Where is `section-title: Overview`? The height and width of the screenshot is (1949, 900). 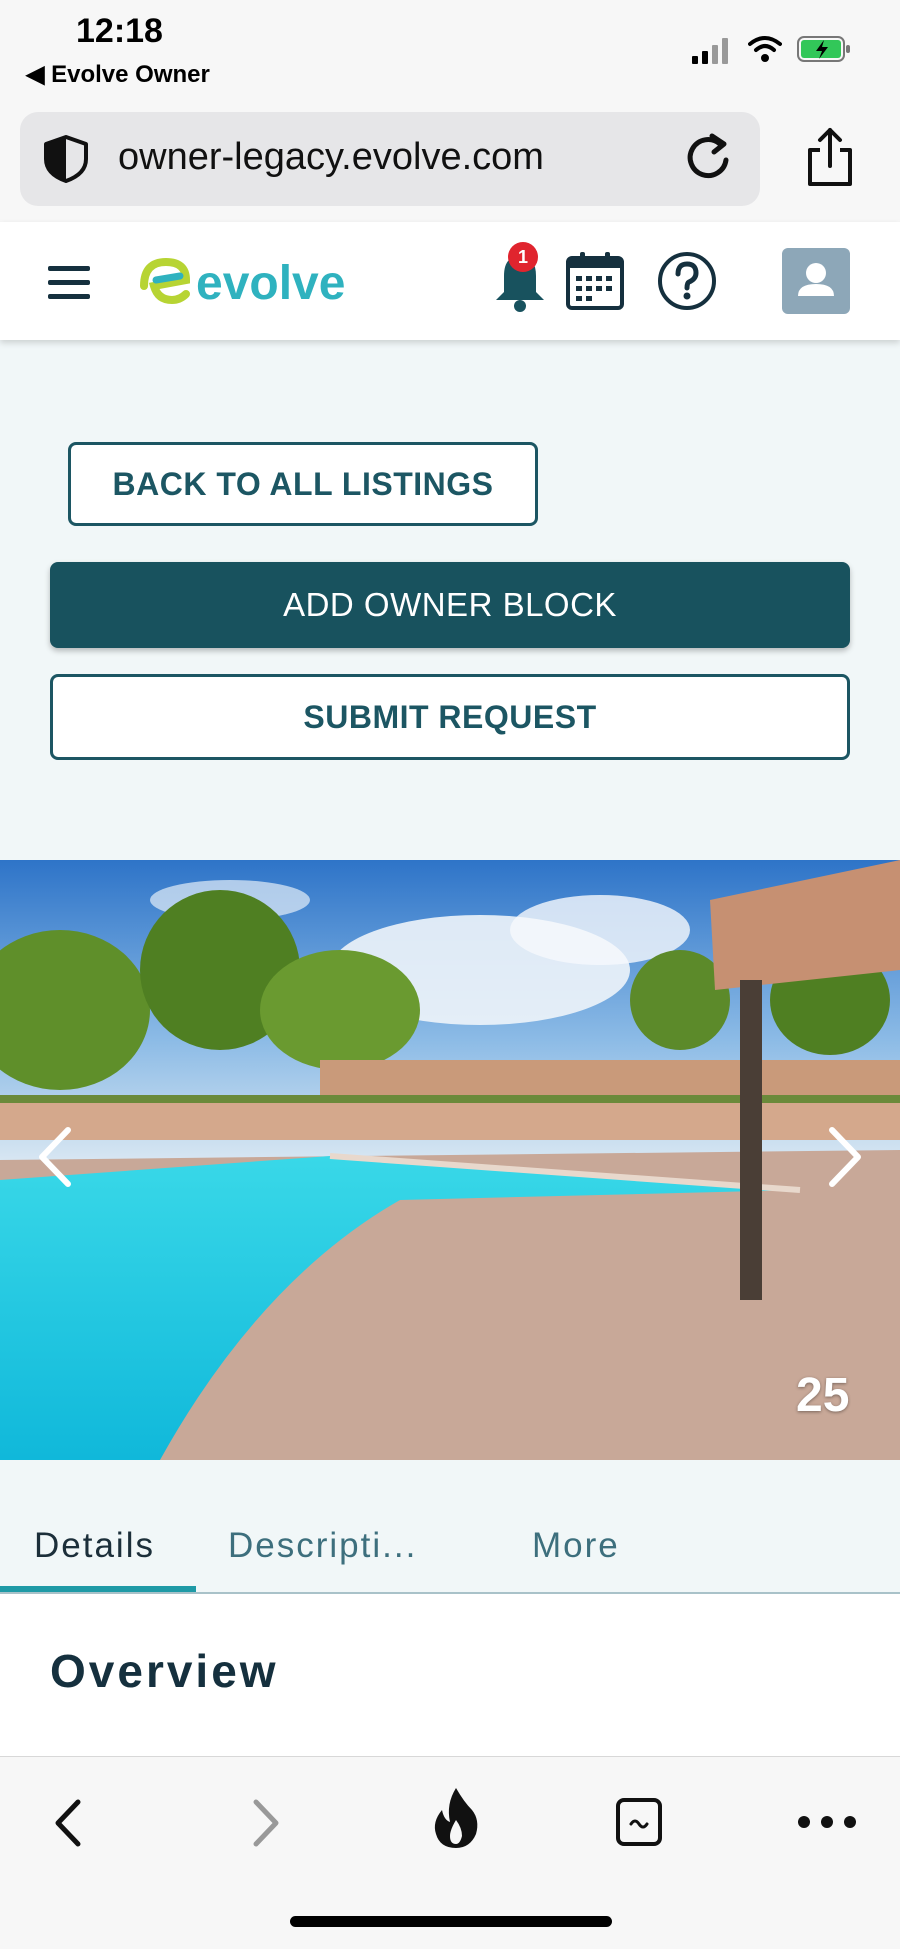
section-title: Overview is located at coordinates (164, 1671).